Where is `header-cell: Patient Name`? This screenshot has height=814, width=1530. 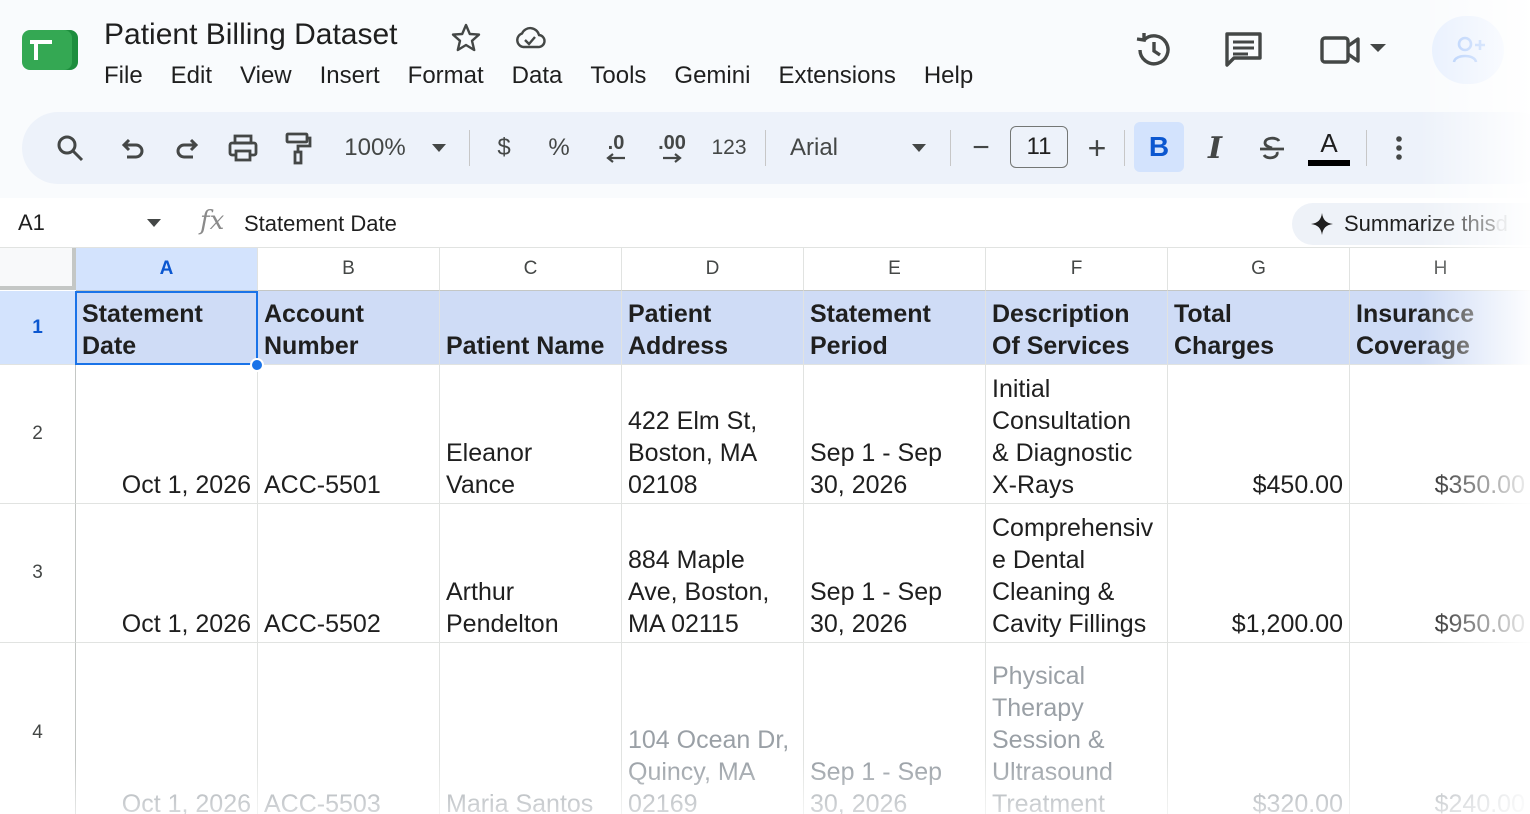
header-cell: Patient Name is located at coordinates (531, 328).